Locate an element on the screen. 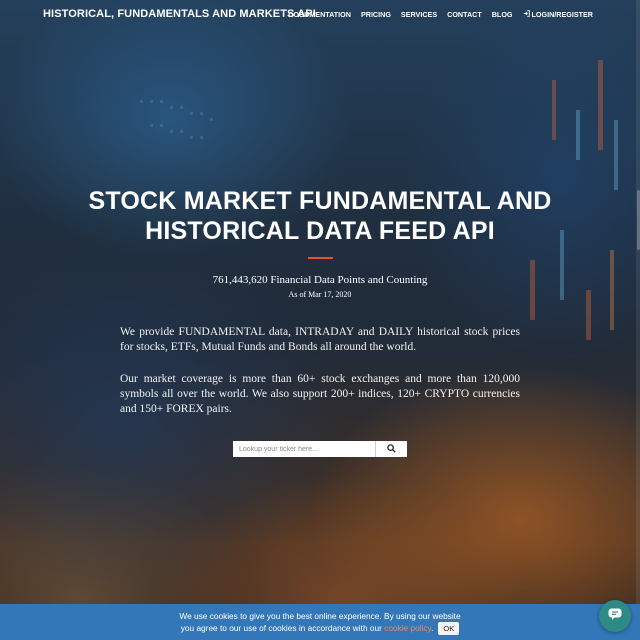  brand-logo-text: HISTORICAL, FUNDAMENTALS AND MARKETS API is located at coordinates (179, 14).